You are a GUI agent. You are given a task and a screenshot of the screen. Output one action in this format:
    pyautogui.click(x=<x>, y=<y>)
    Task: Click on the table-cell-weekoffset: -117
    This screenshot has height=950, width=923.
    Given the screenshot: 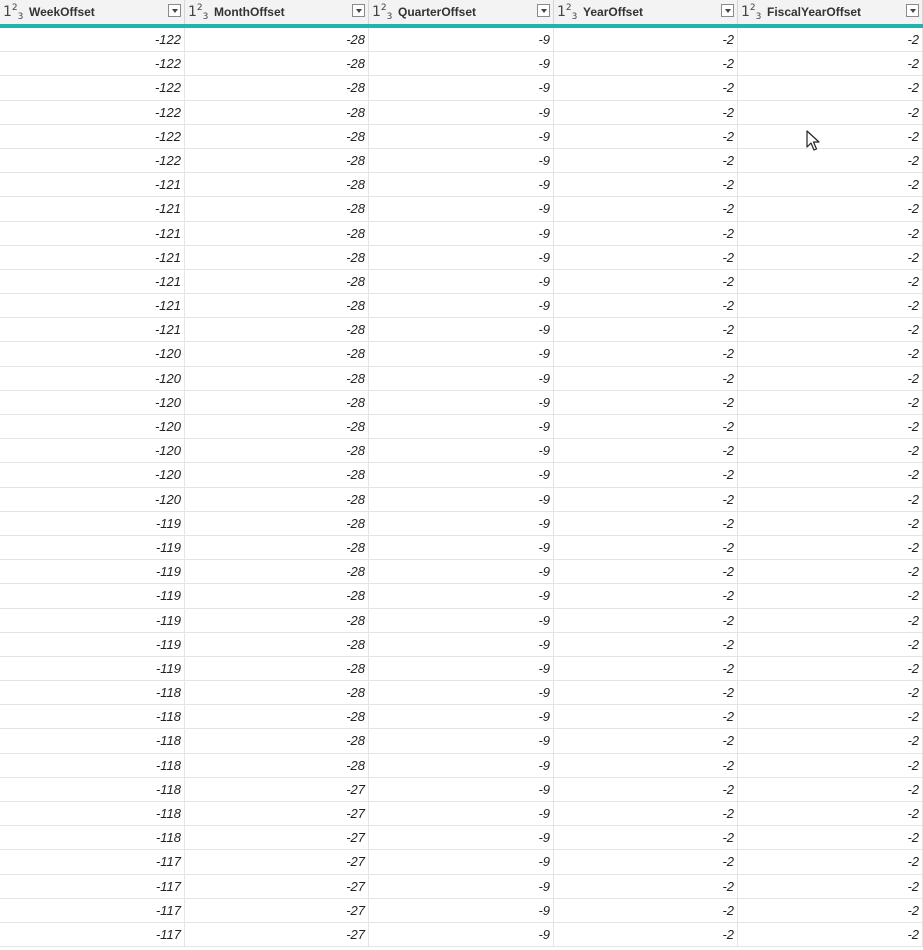 What is the action you would take?
    pyautogui.click(x=92, y=862)
    